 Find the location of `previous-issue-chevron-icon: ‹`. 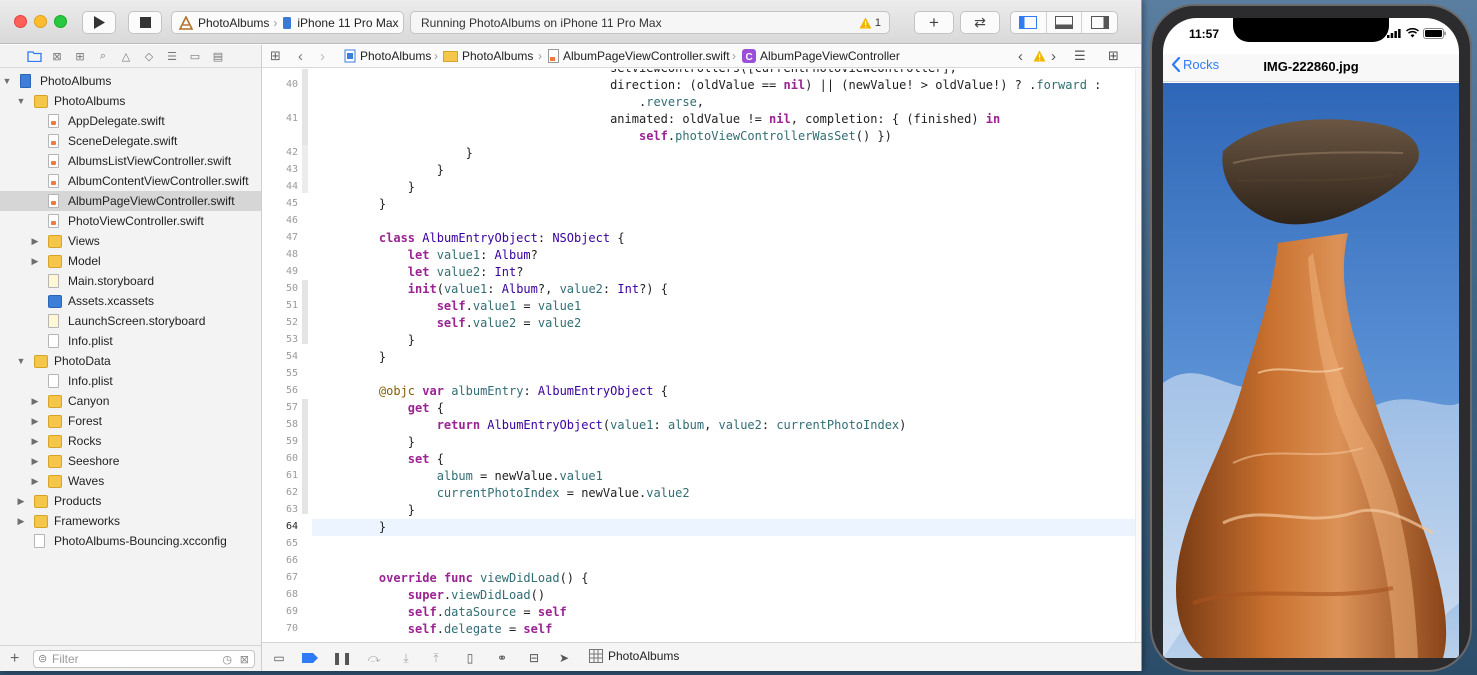

previous-issue-chevron-icon: ‹ is located at coordinates (1020, 56).